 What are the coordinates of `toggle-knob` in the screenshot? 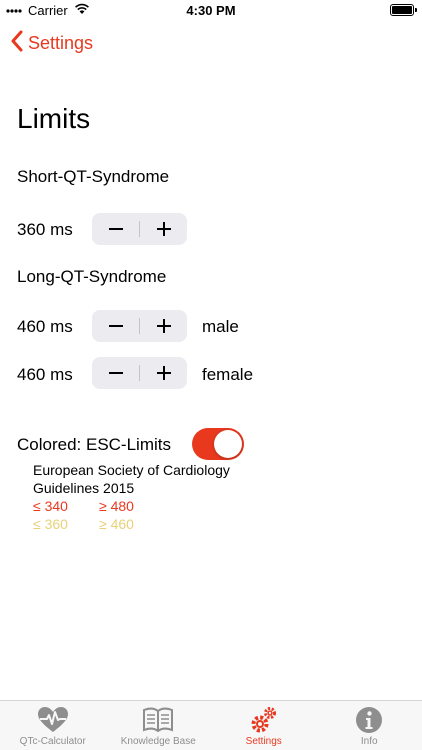 It's located at (228, 444).